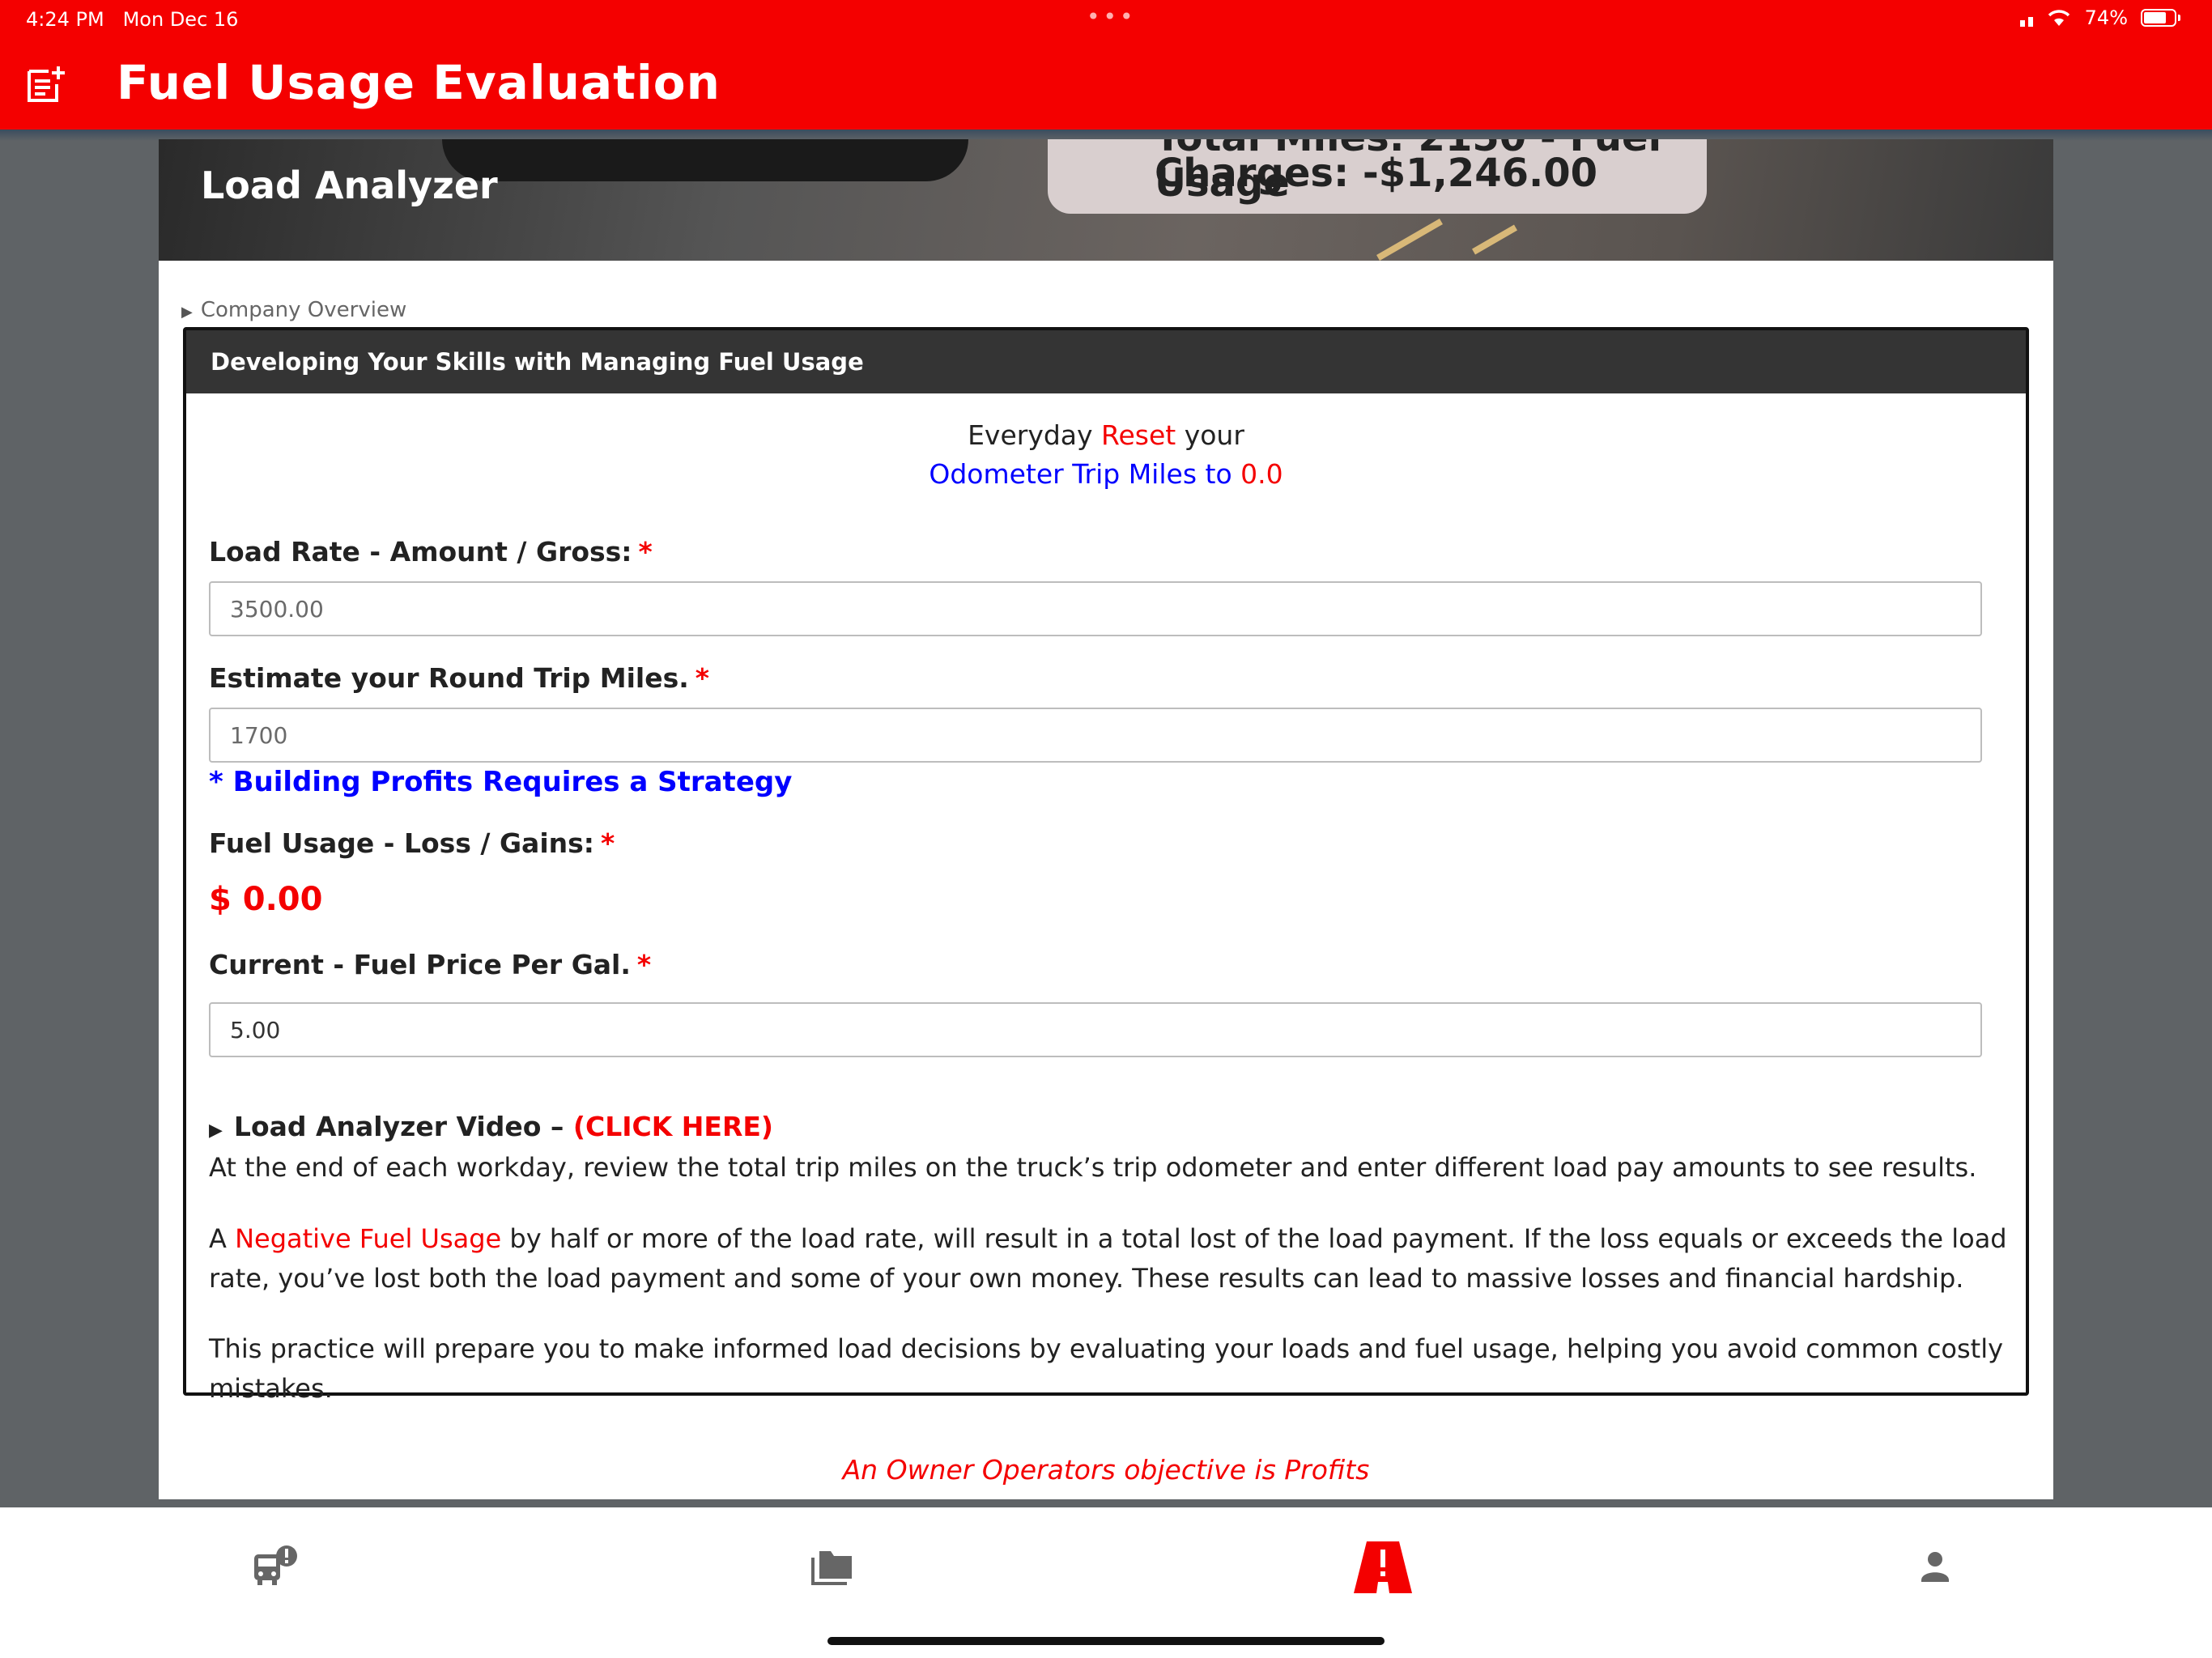 The width and height of the screenshot is (2212, 1658). I want to click on hero-title: Load Analyzer, so click(349, 185).